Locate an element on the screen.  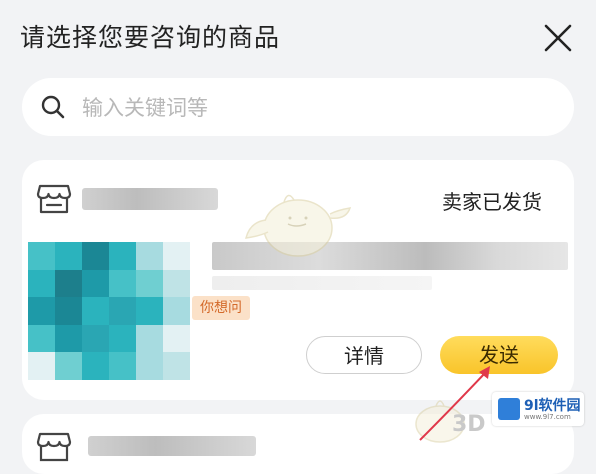
search-input is located at coordinates (317, 108).